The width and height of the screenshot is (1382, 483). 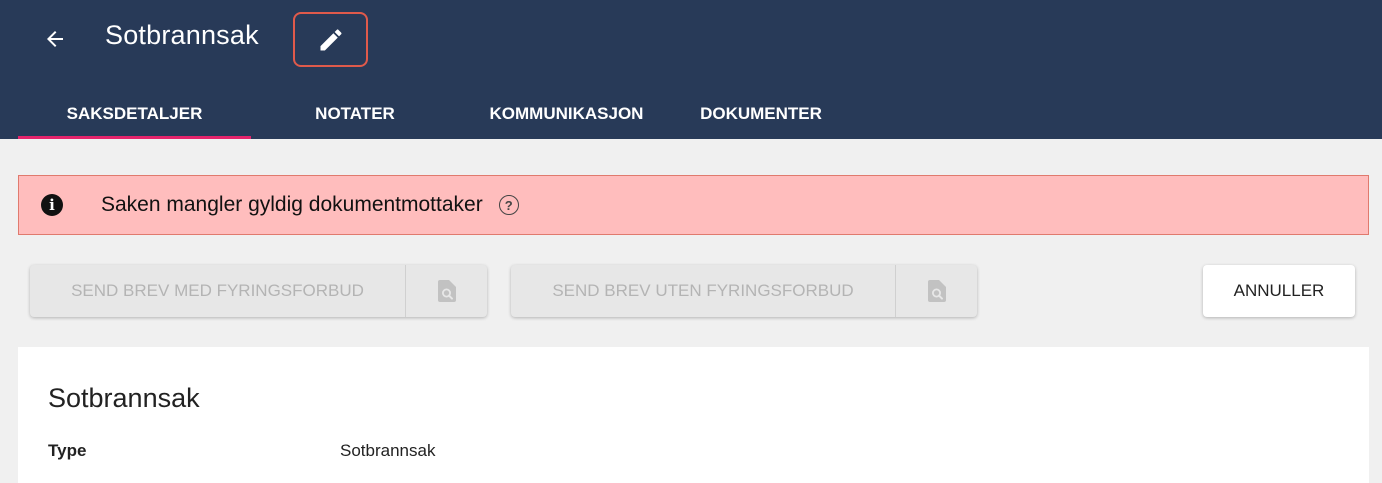 I want to click on alert-message: Saken mangler gyldig dokumentmottaker, so click(x=292, y=204).